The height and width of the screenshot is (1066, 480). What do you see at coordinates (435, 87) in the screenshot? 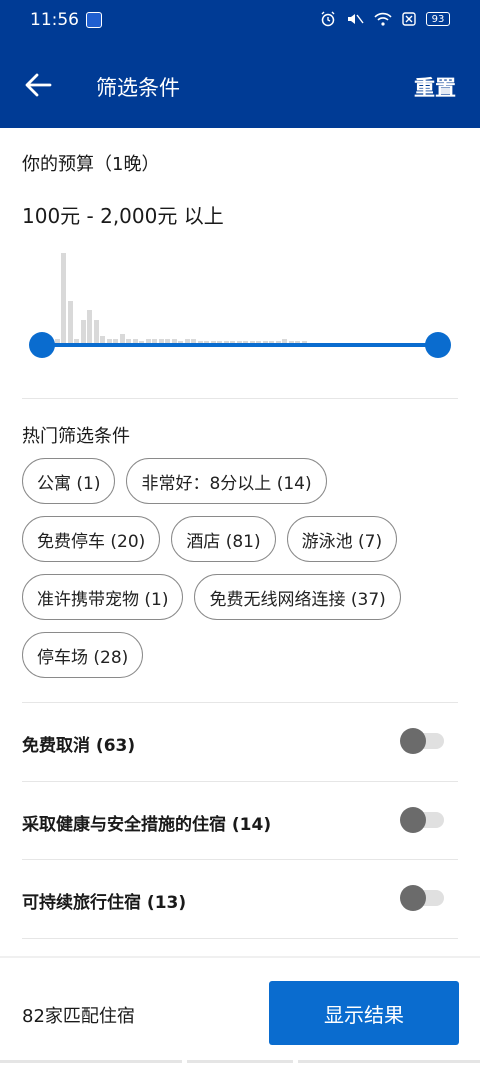
I see `reset-button: 重置` at bounding box center [435, 87].